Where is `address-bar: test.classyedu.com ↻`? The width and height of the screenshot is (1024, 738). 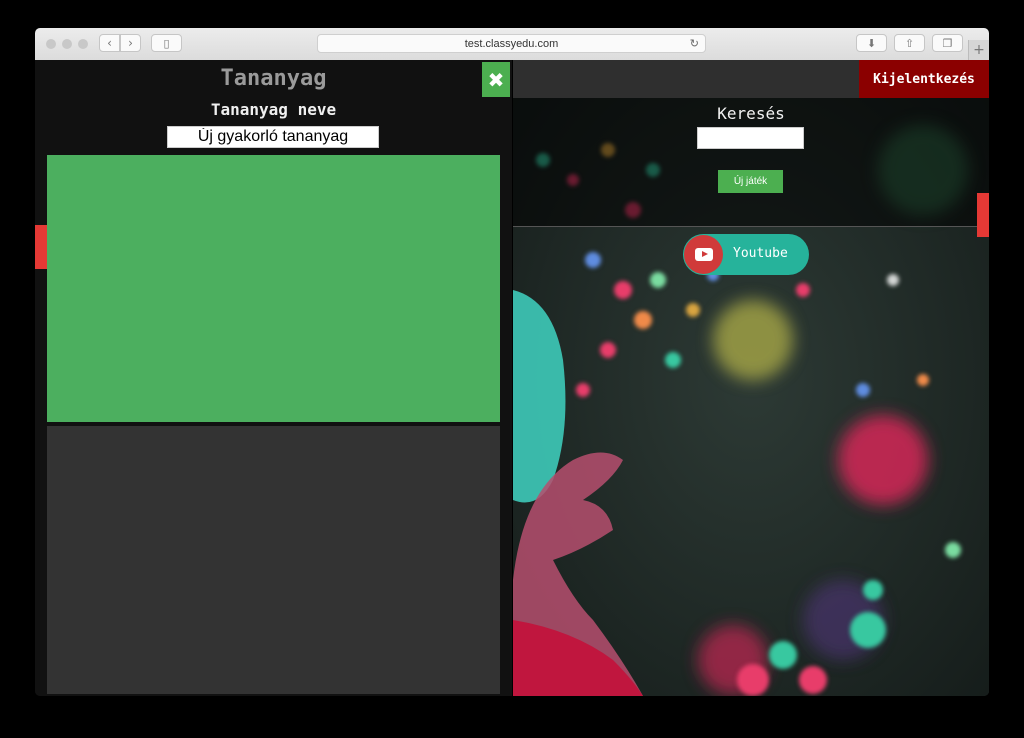 address-bar: test.classyedu.com ↻ is located at coordinates (511, 43).